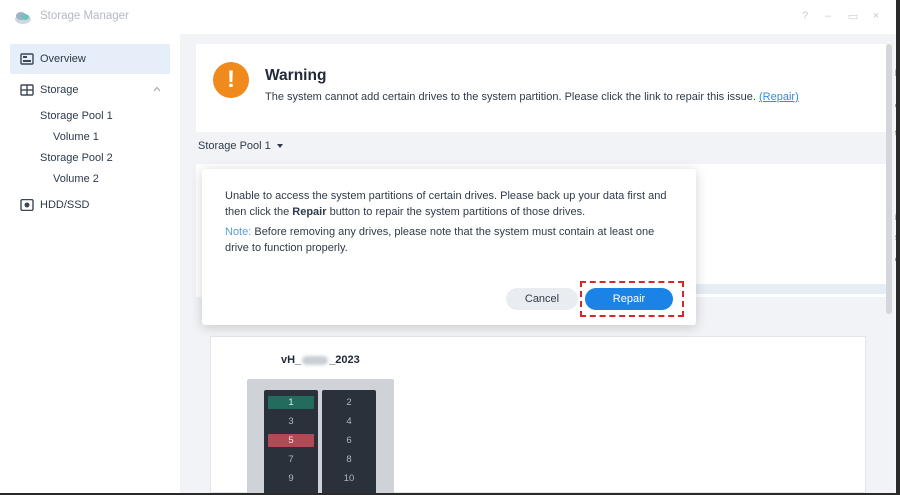  I want to click on disk-icon, so click(27, 205).